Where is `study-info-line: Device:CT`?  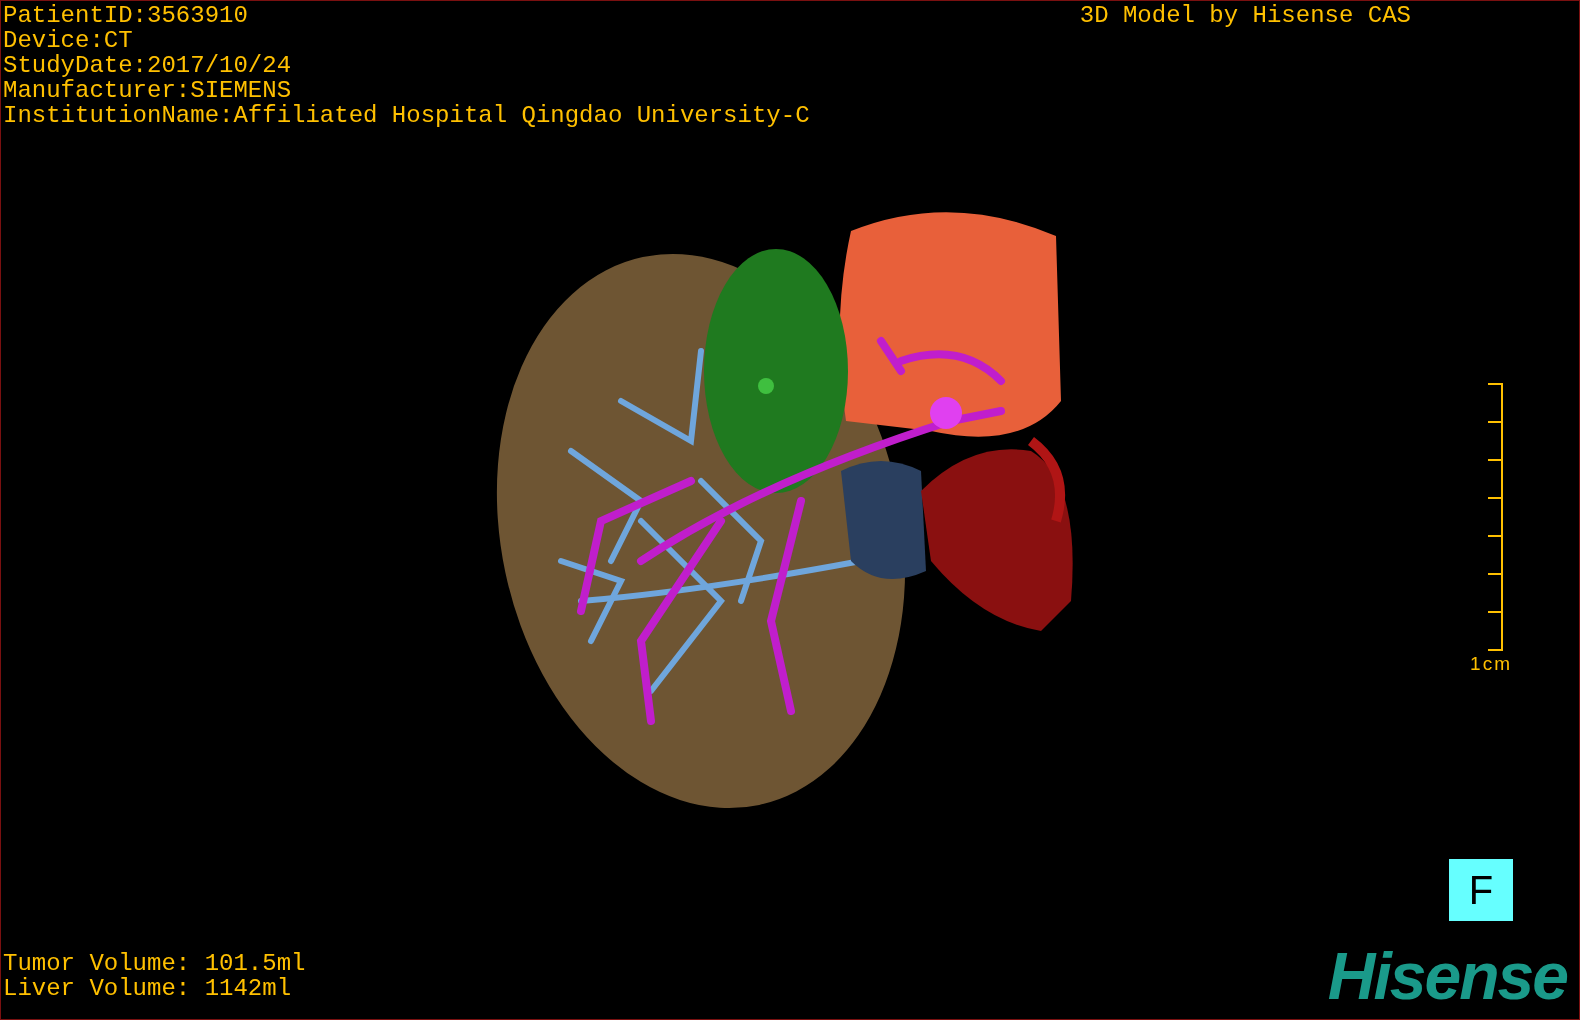
study-info-line: Device:CT is located at coordinates (68, 40).